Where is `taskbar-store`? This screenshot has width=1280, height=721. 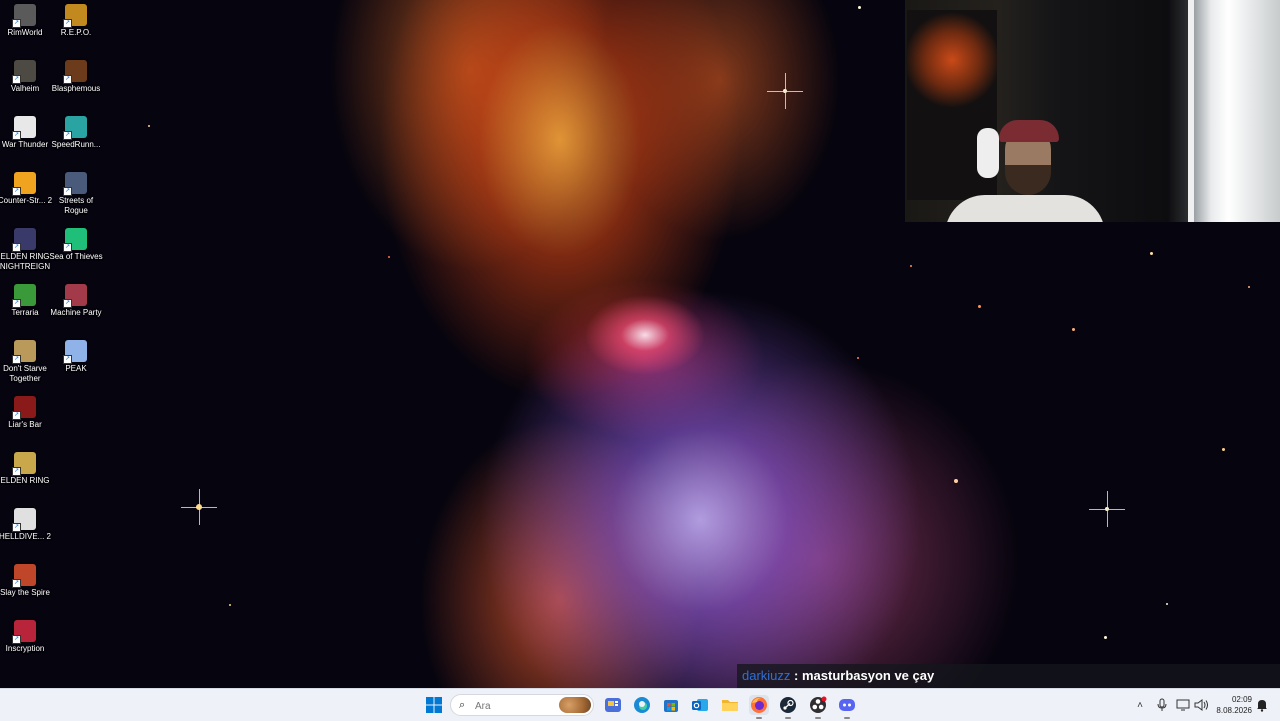
taskbar-store is located at coordinates (671, 705).